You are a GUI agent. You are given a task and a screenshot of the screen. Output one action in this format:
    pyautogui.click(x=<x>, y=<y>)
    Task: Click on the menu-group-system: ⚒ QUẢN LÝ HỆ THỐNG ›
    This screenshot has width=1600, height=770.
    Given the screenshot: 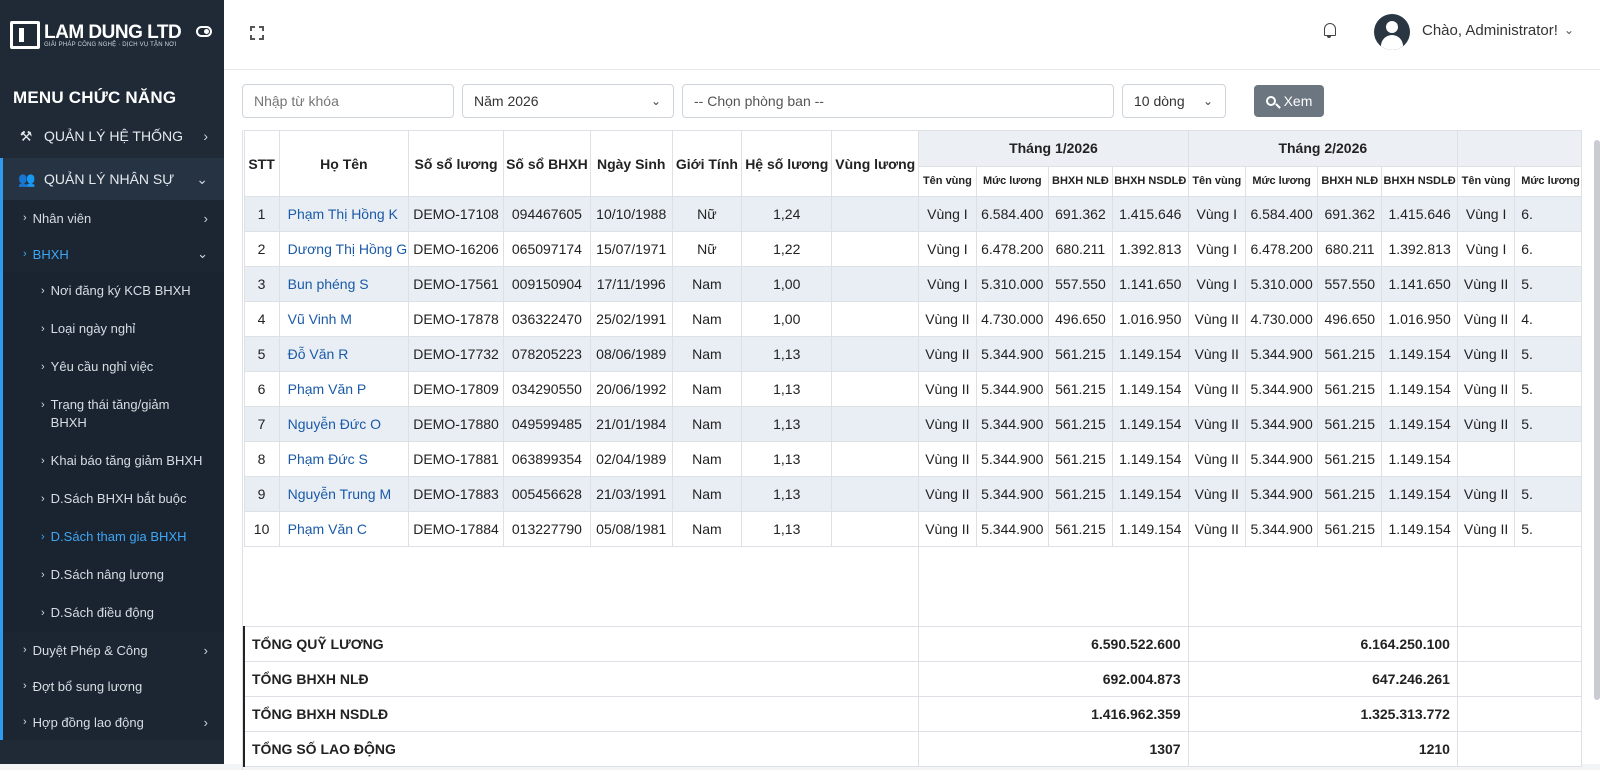 What is the action you would take?
    pyautogui.click(x=112, y=136)
    